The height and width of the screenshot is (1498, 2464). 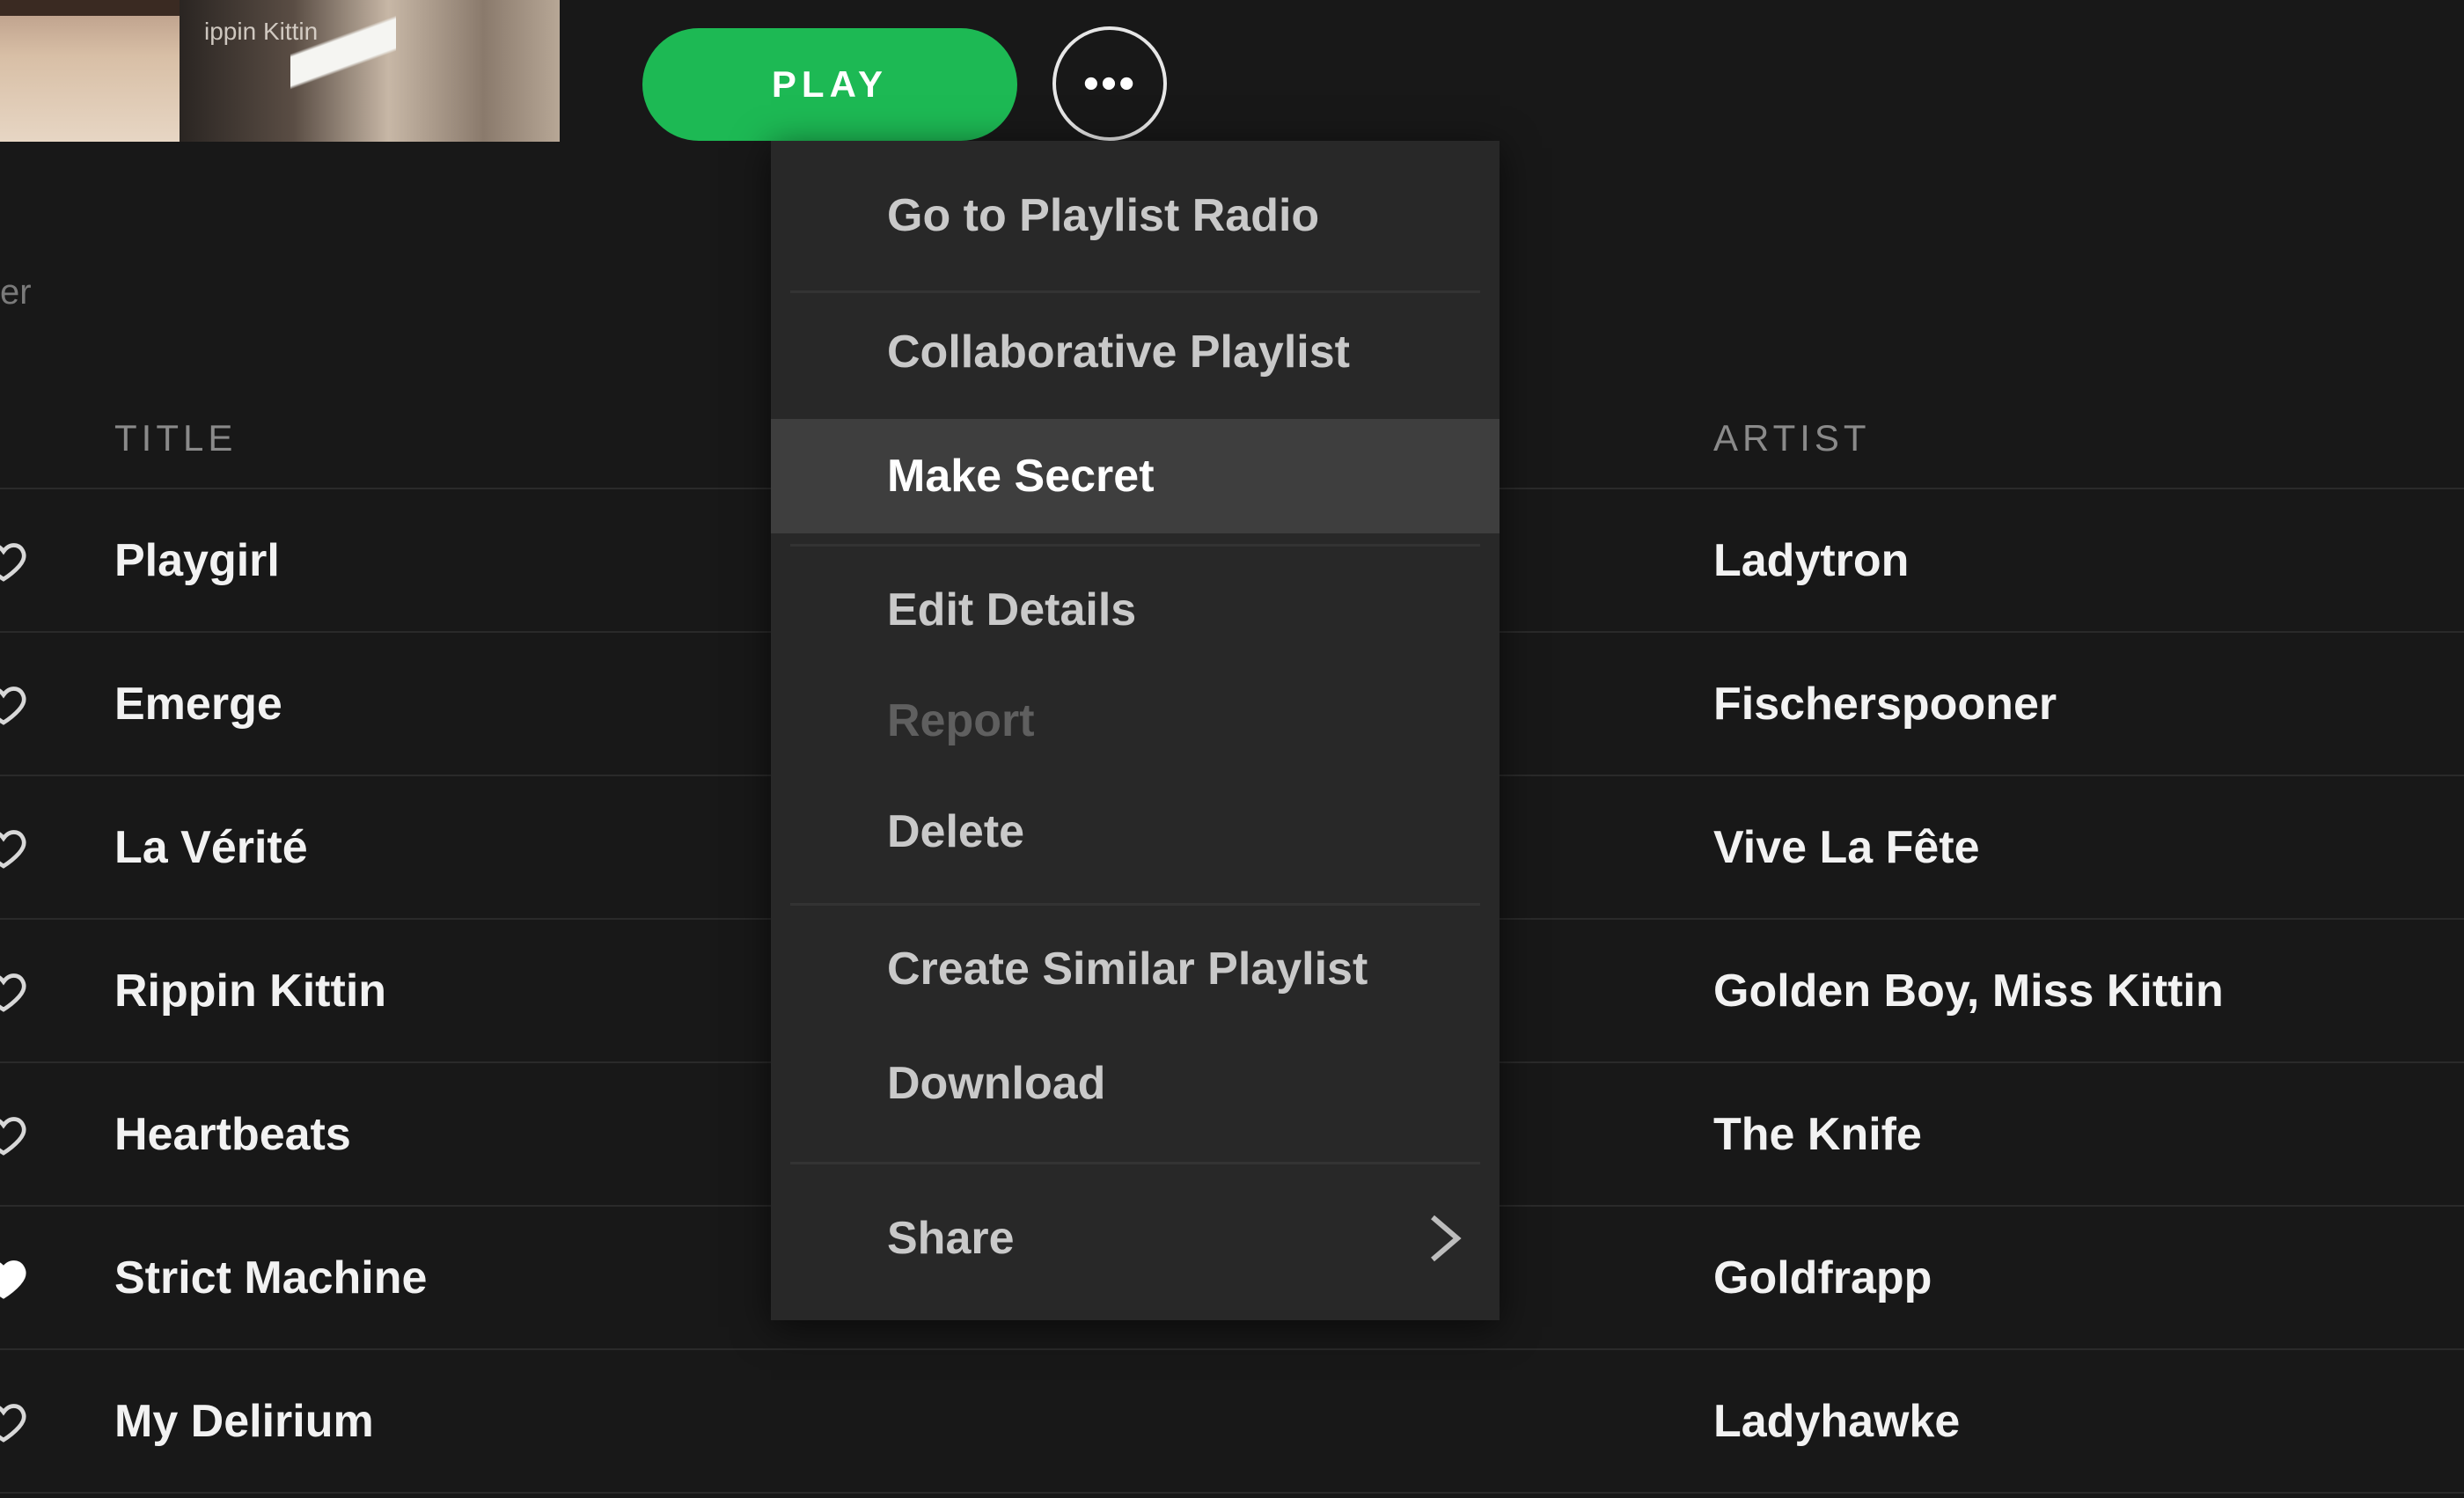 What do you see at coordinates (1136, 969) in the screenshot?
I see `menu-item-create-similar: Create Similar Playlist` at bounding box center [1136, 969].